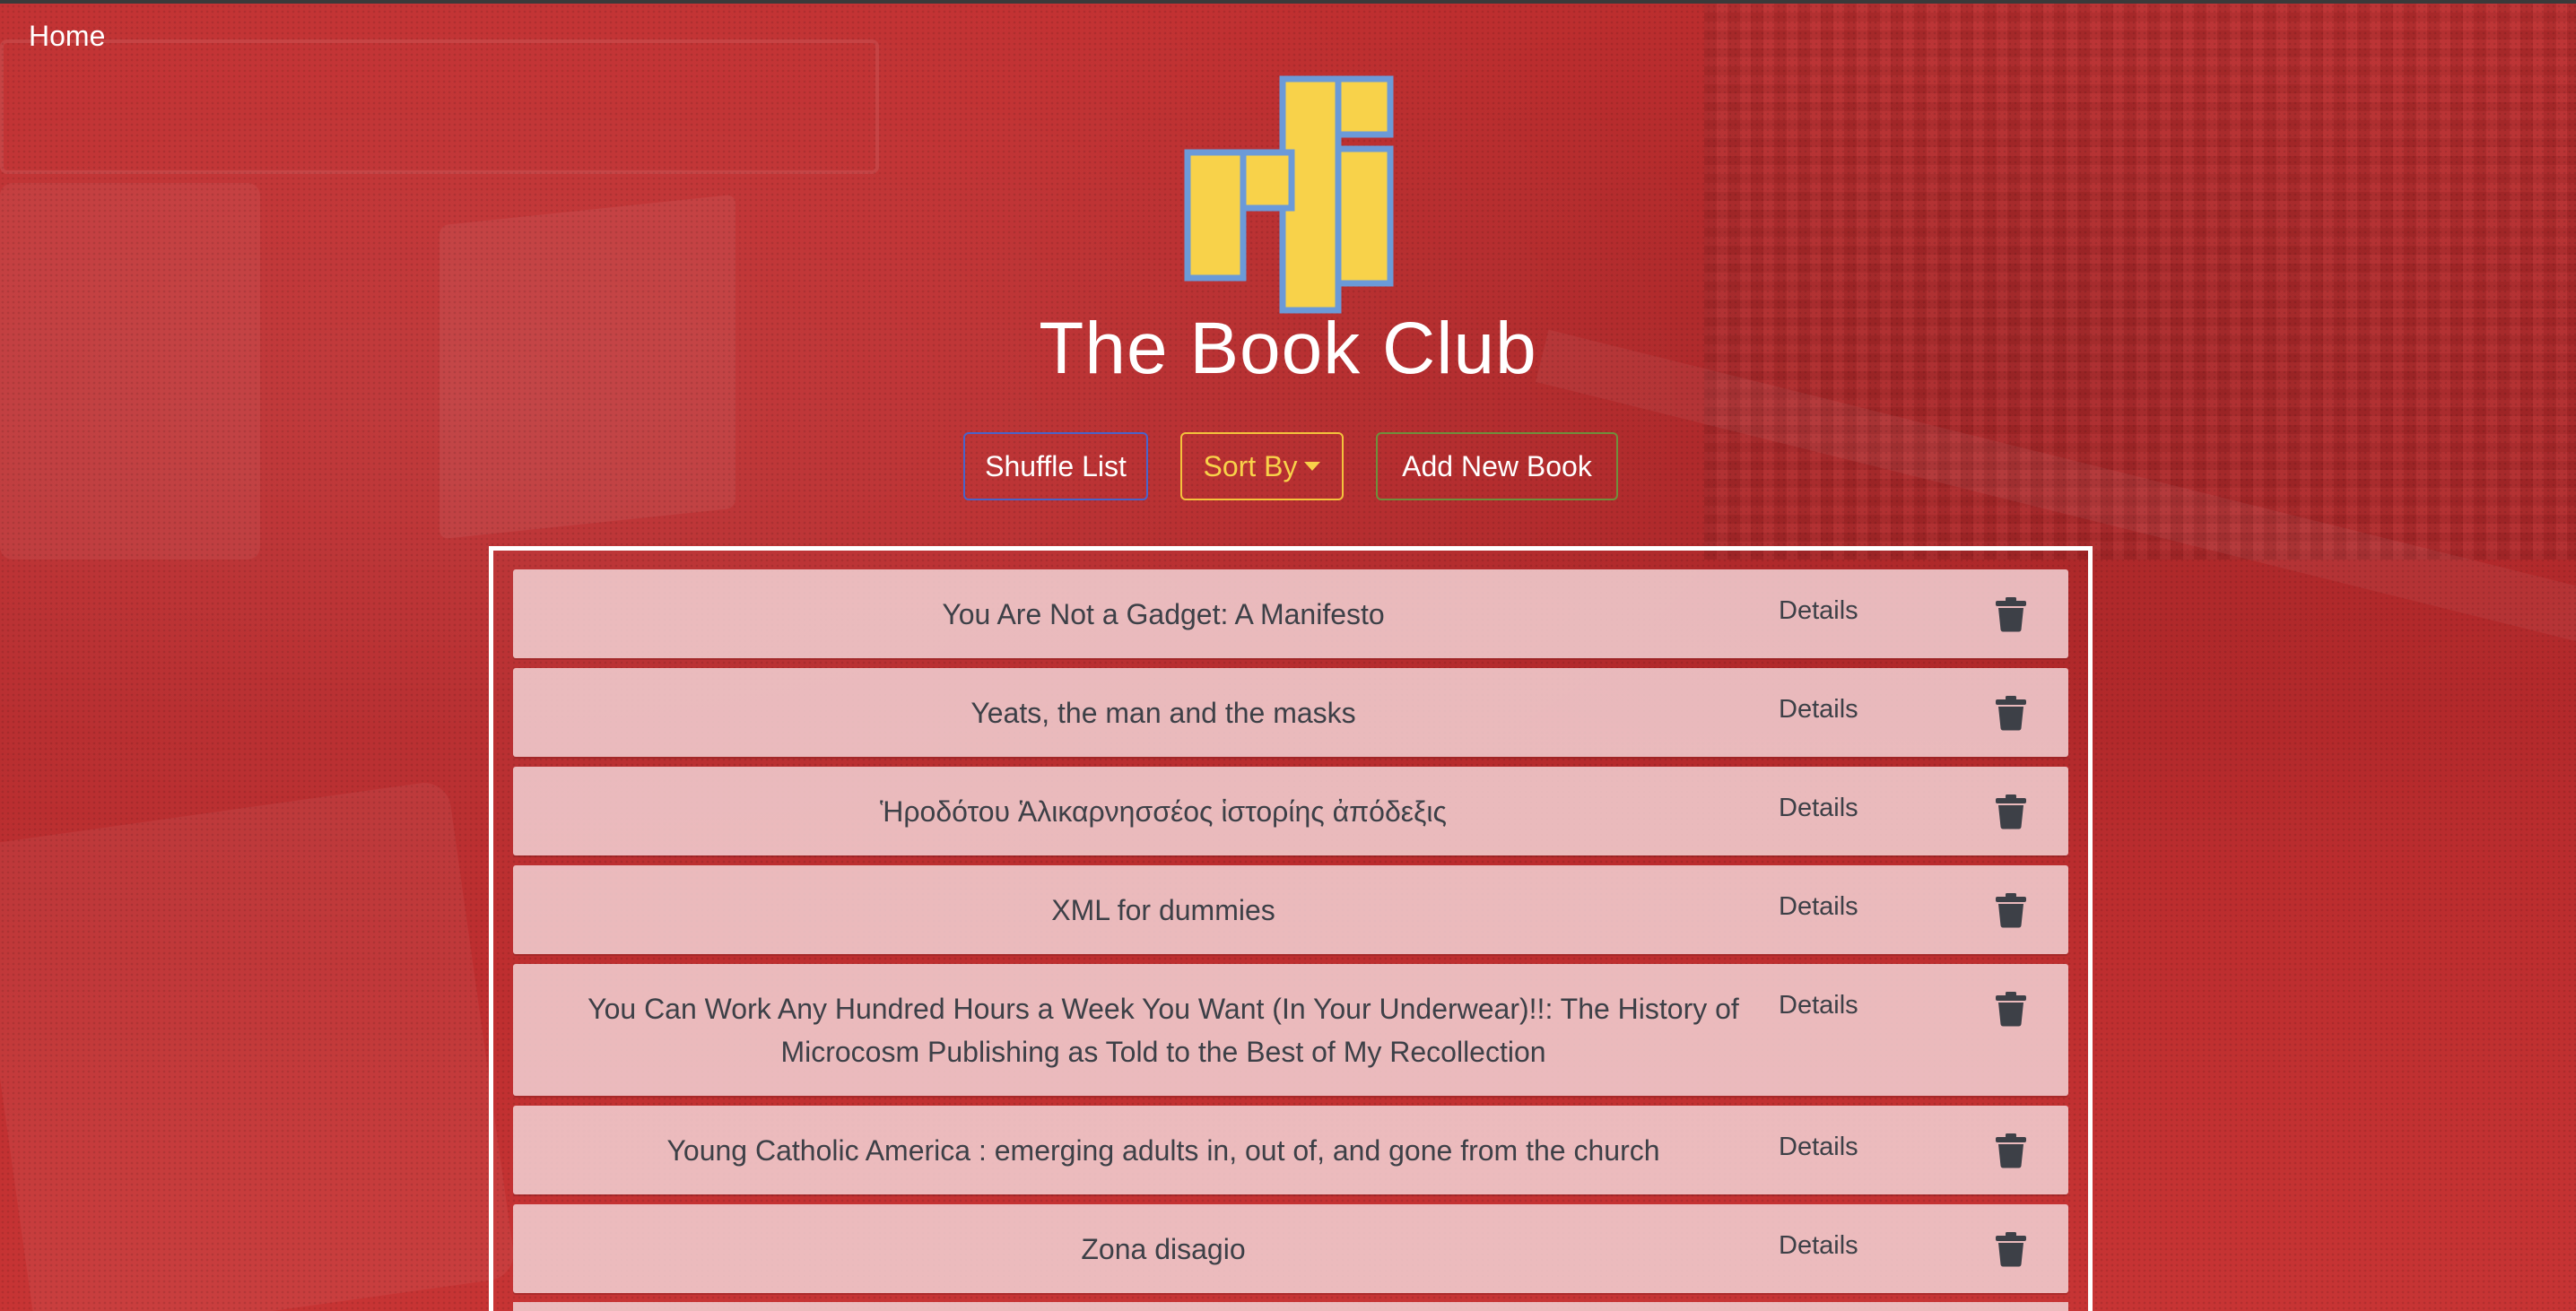  I want to click on add-new-book-label: Add New Book, so click(1497, 465).